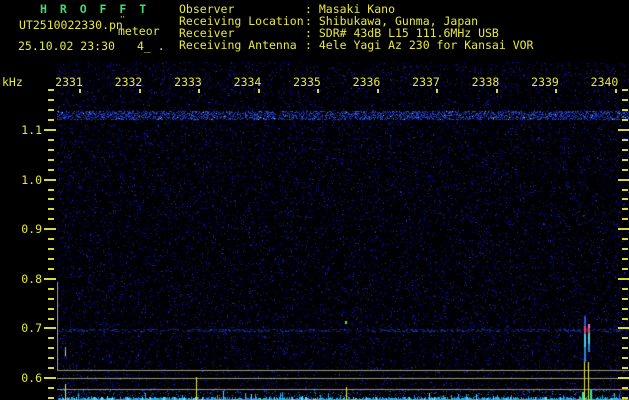 The height and width of the screenshot is (400, 629). What do you see at coordinates (247, 82) in the screenshot?
I see `x-tick-label: 2334` at bounding box center [247, 82].